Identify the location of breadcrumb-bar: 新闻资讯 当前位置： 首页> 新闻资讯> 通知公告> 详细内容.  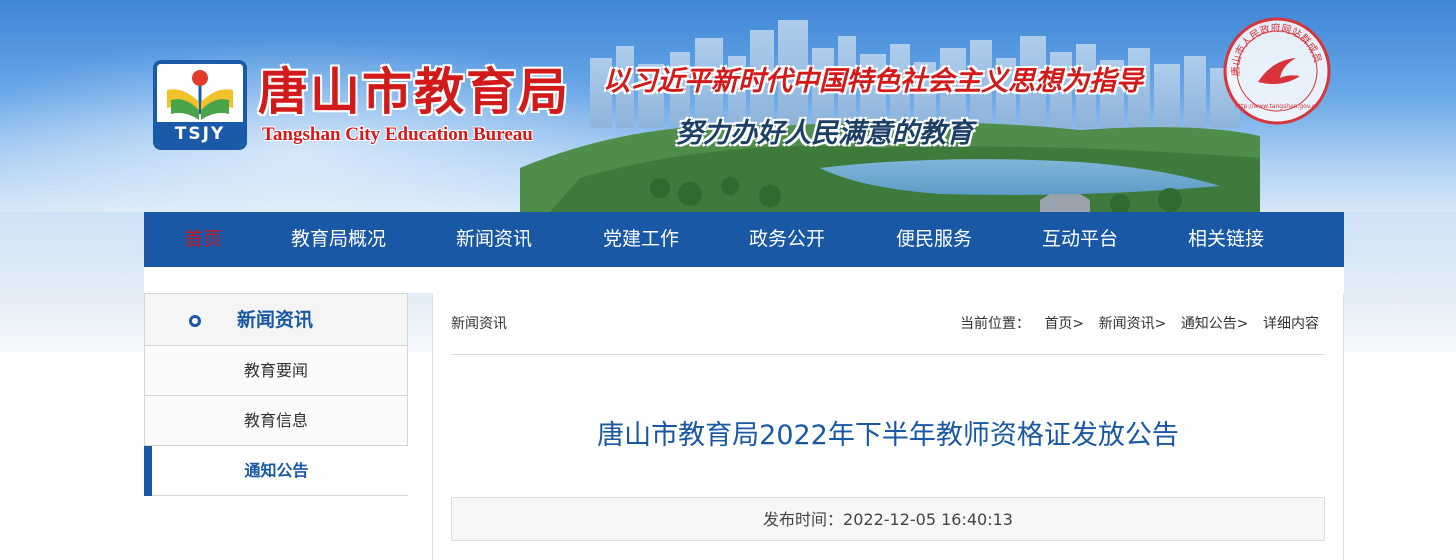
(888, 324).